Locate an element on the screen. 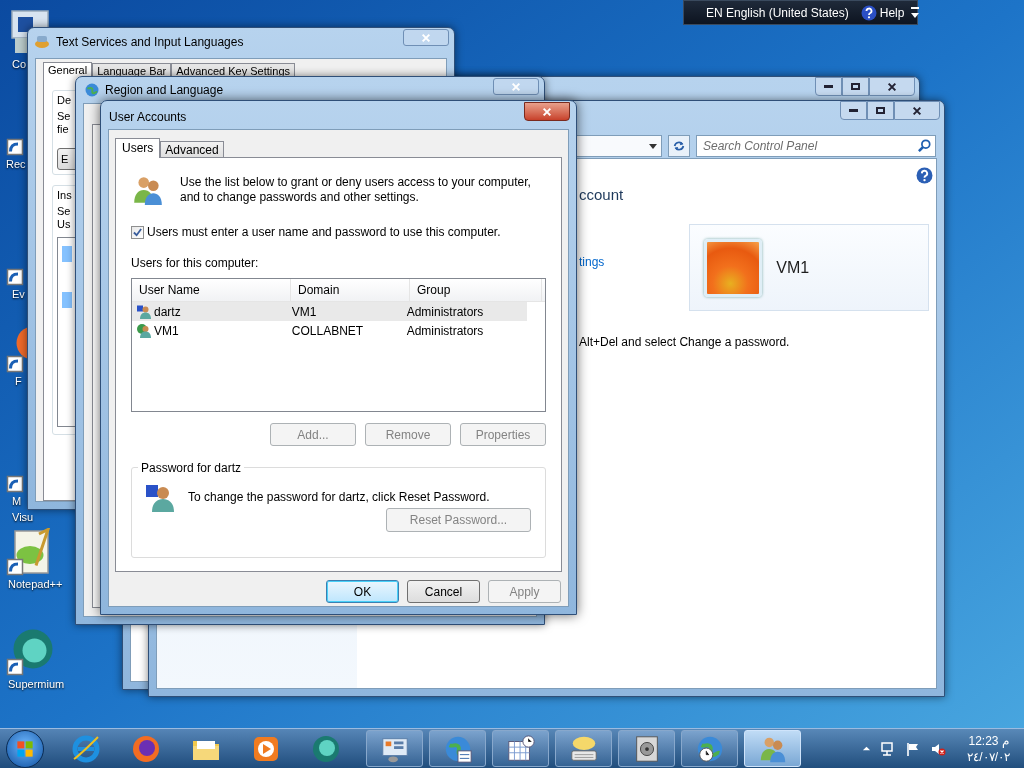 The image size is (1024, 768). desktop-icon-label: Co is located at coordinates (19, 64).